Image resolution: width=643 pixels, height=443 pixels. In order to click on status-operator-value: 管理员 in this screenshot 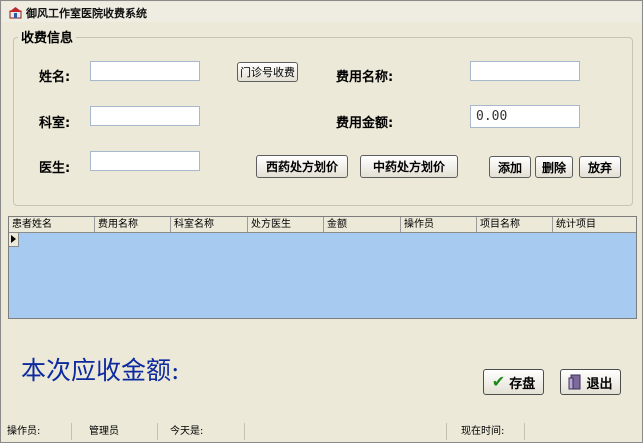, I will do `click(122, 431)`.